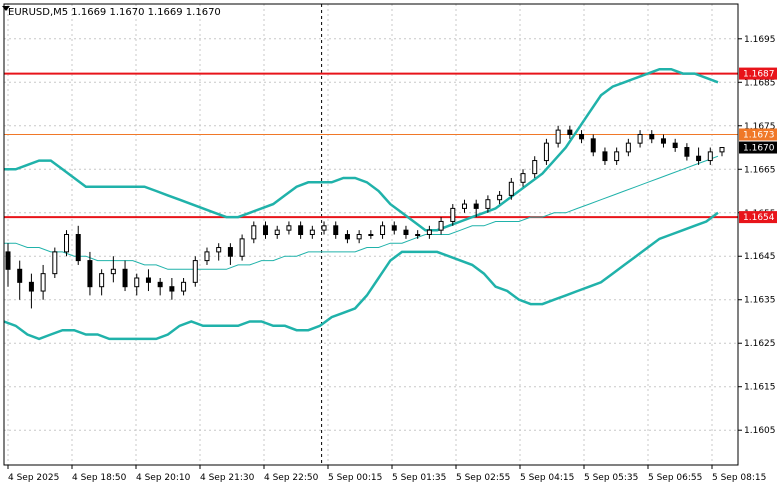 This screenshot has height=493, width=781. I want to click on x-tick-label: 5 Sep 00:15, so click(355, 478).